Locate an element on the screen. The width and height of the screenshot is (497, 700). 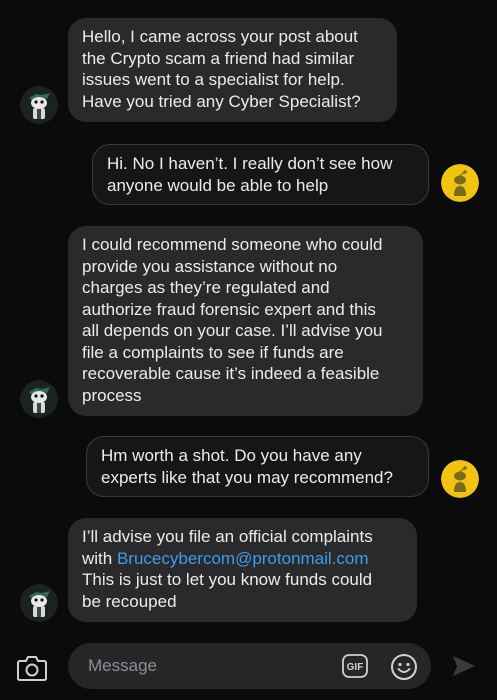
message-line: Have you tried any Cyber Specialist? is located at coordinates (221, 101).